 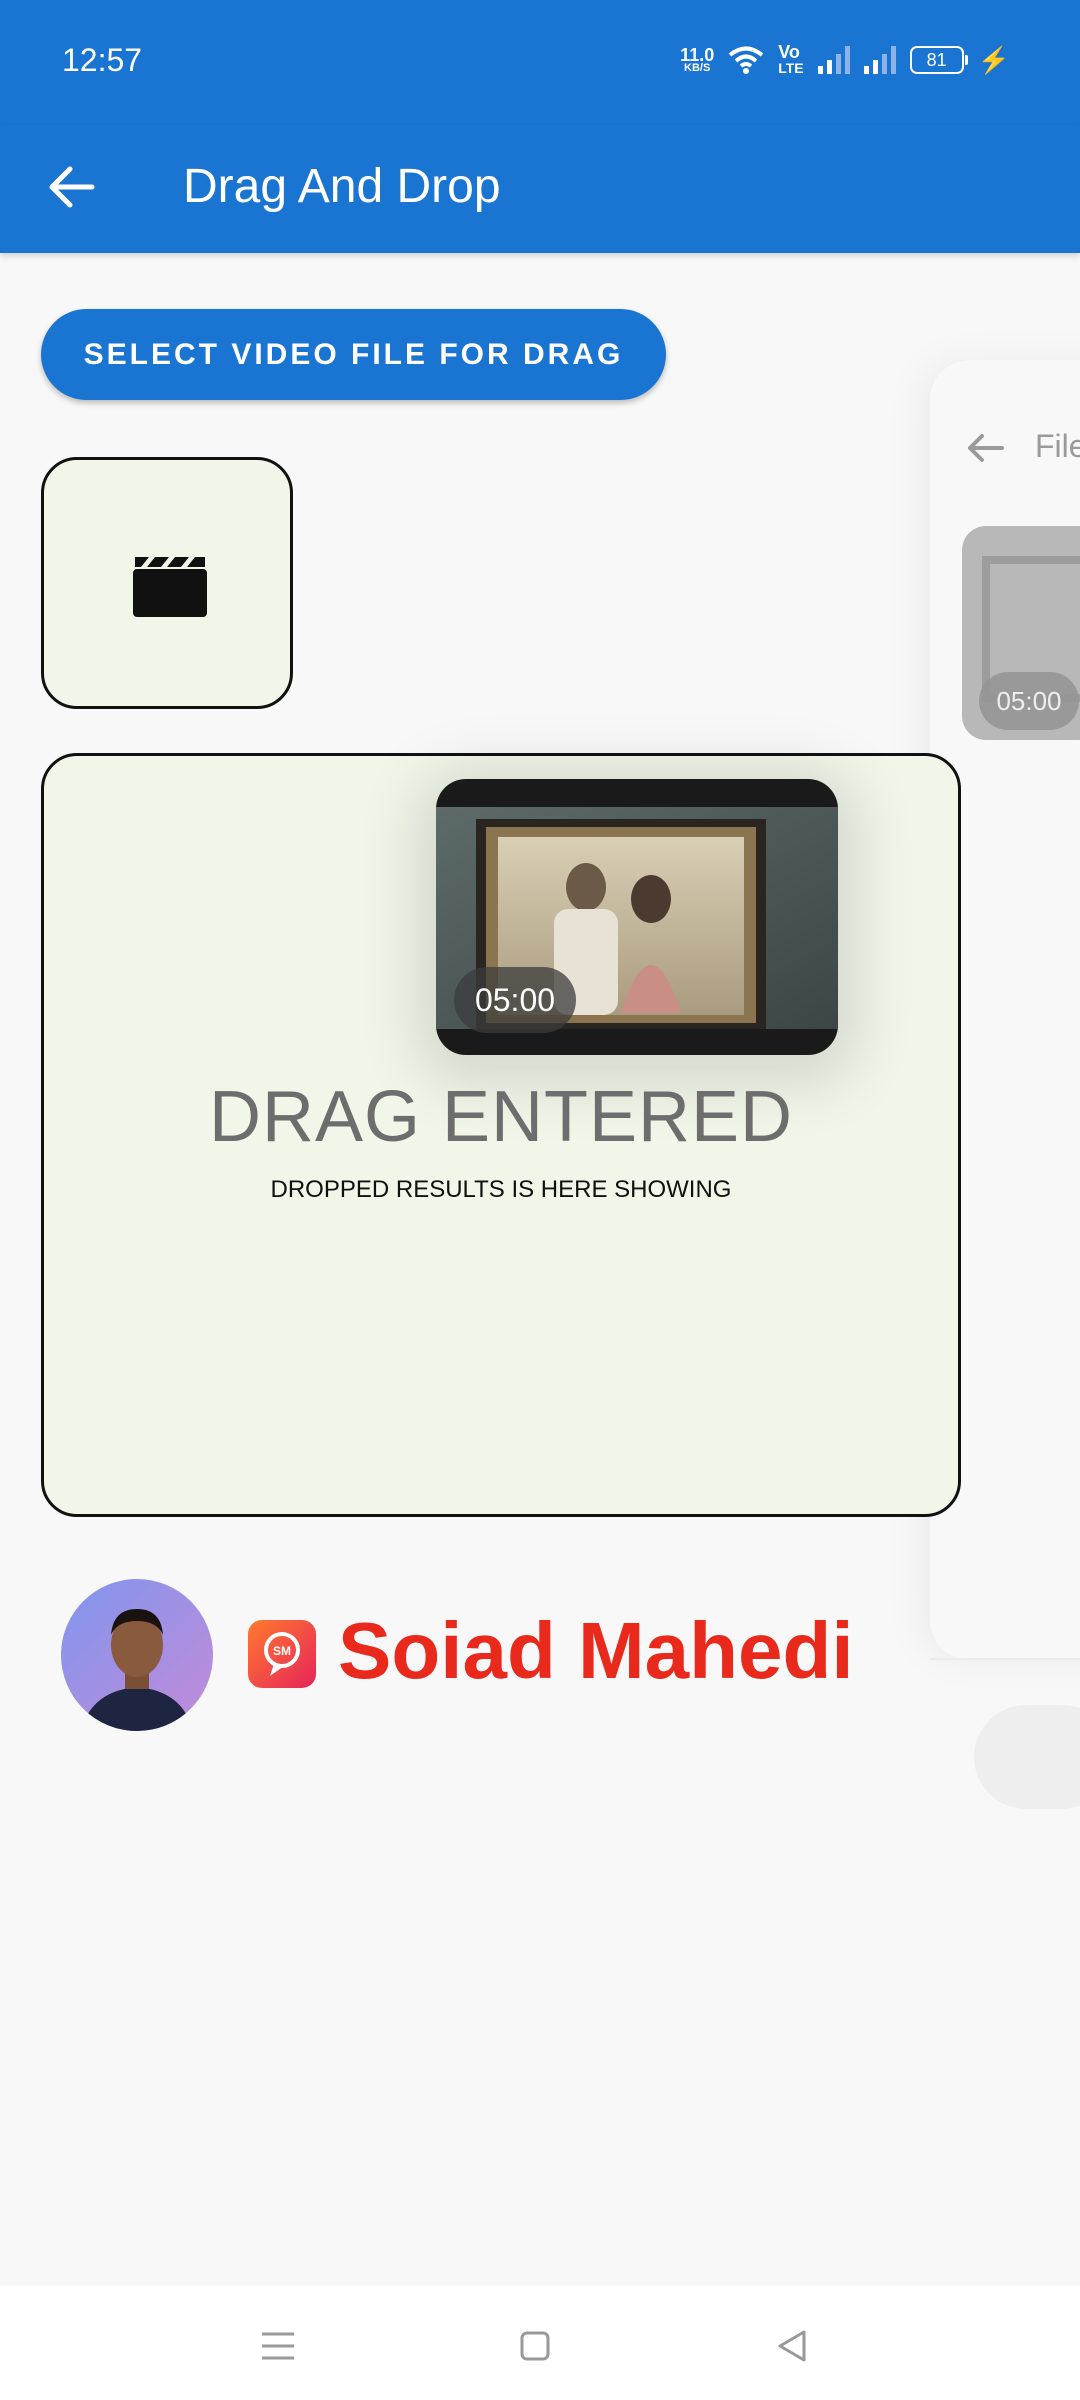 I want to click on ghost-back-arrow-icon, so click(x=986, y=448).